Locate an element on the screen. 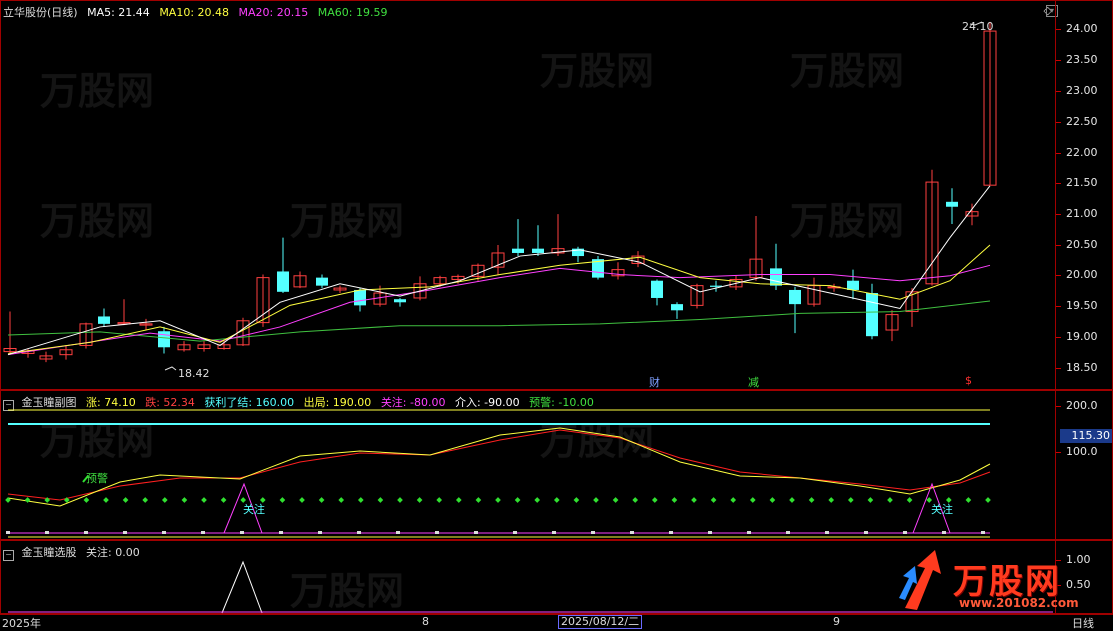  yujing-label: 预警 is located at coordinates (97, 478).